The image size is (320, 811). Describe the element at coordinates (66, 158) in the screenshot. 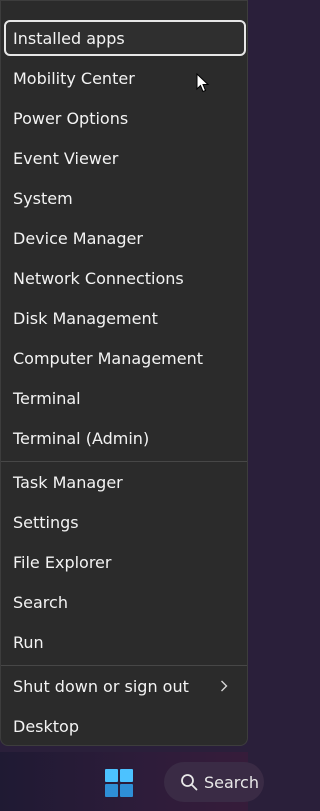

I see `menu-item-label: Event Viewer` at that location.